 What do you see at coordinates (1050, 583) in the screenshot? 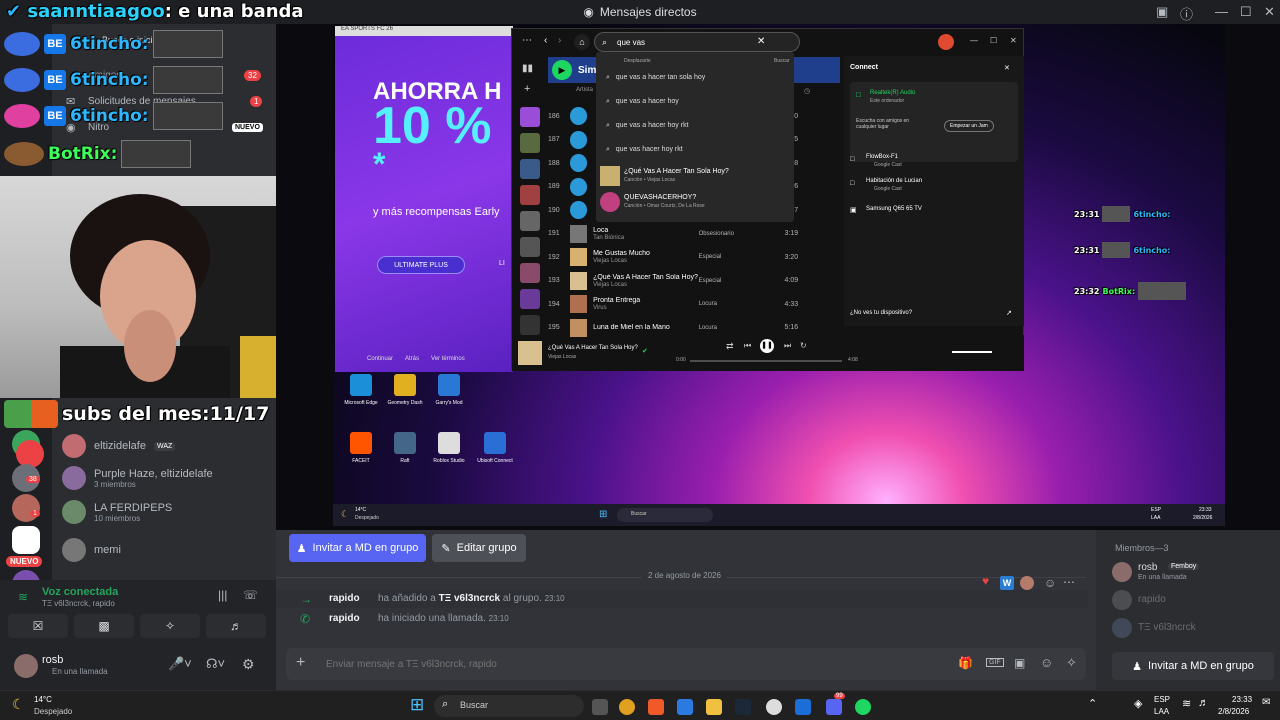
I see `emoji-icon: ☺` at bounding box center [1050, 583].